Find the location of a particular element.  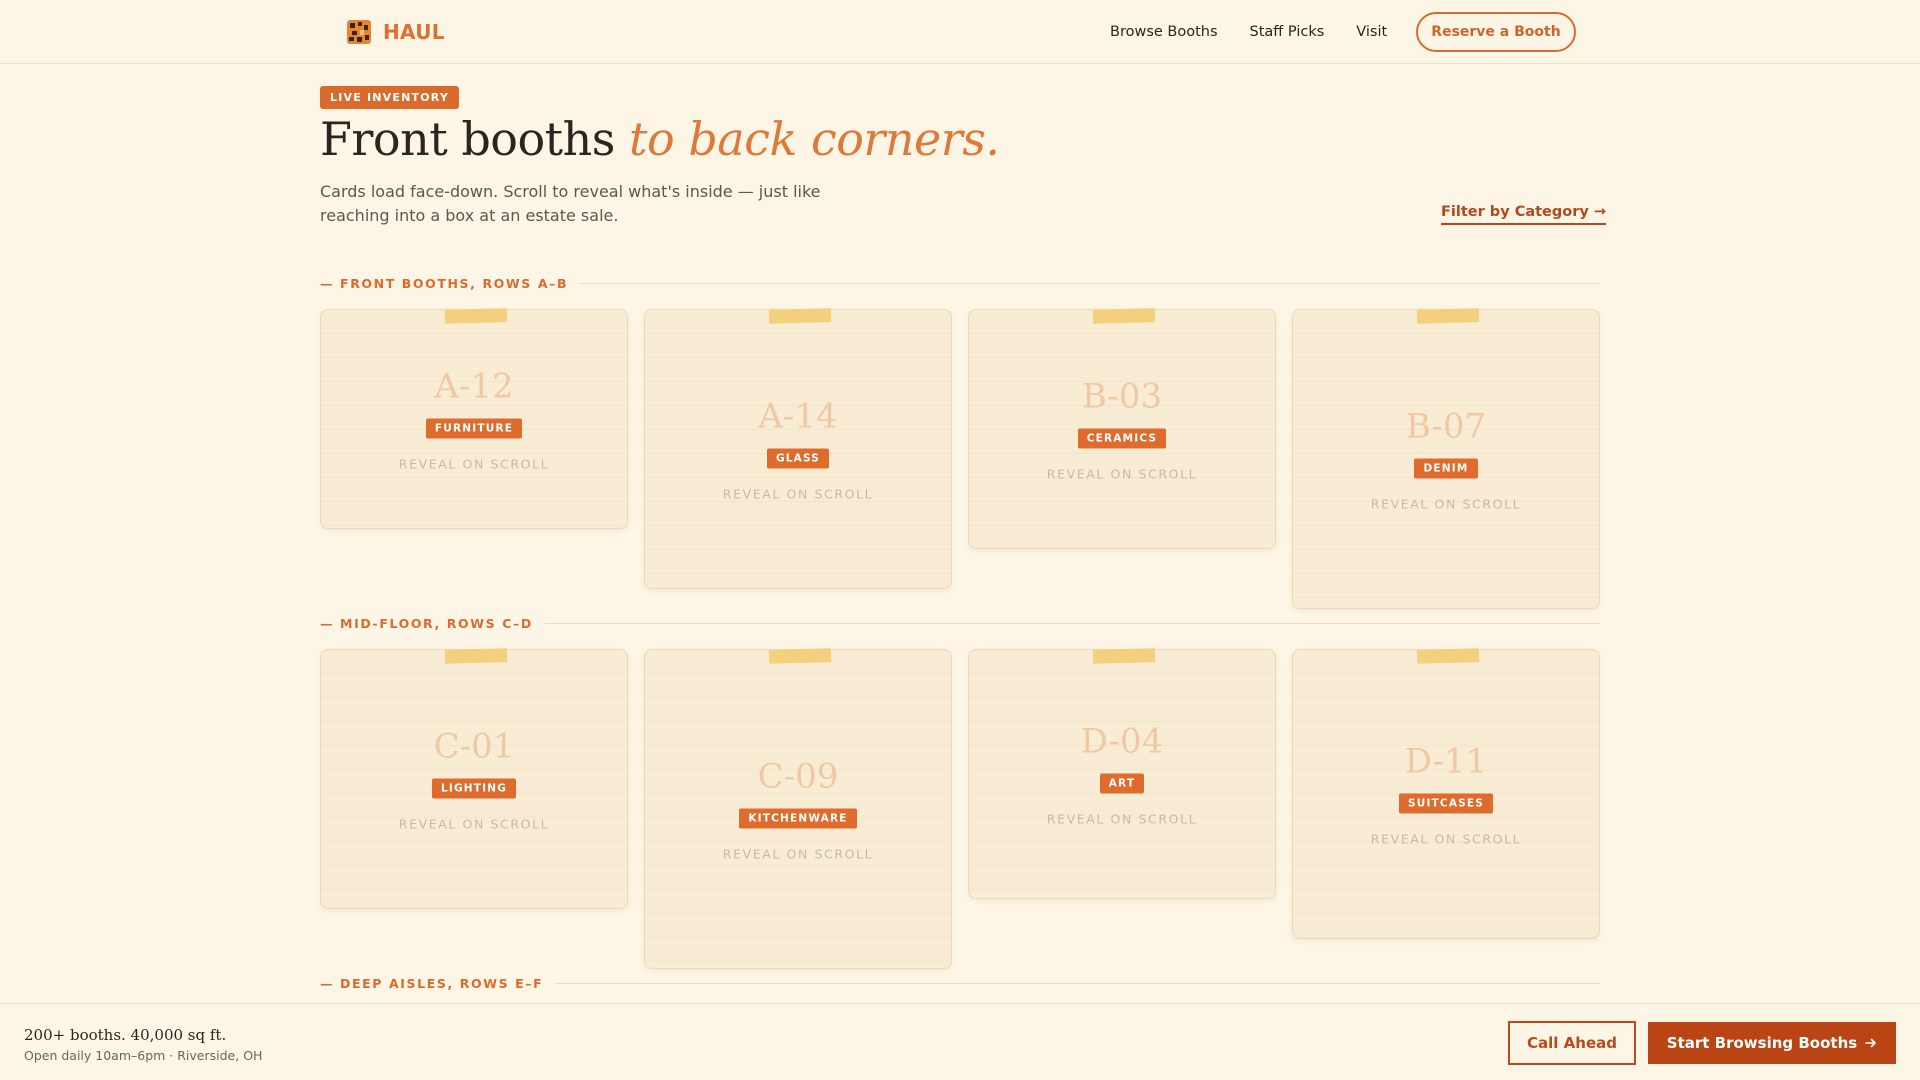

section-label: — DEEP AISLES, ROWS E–F is located at coordinates (432, 983).